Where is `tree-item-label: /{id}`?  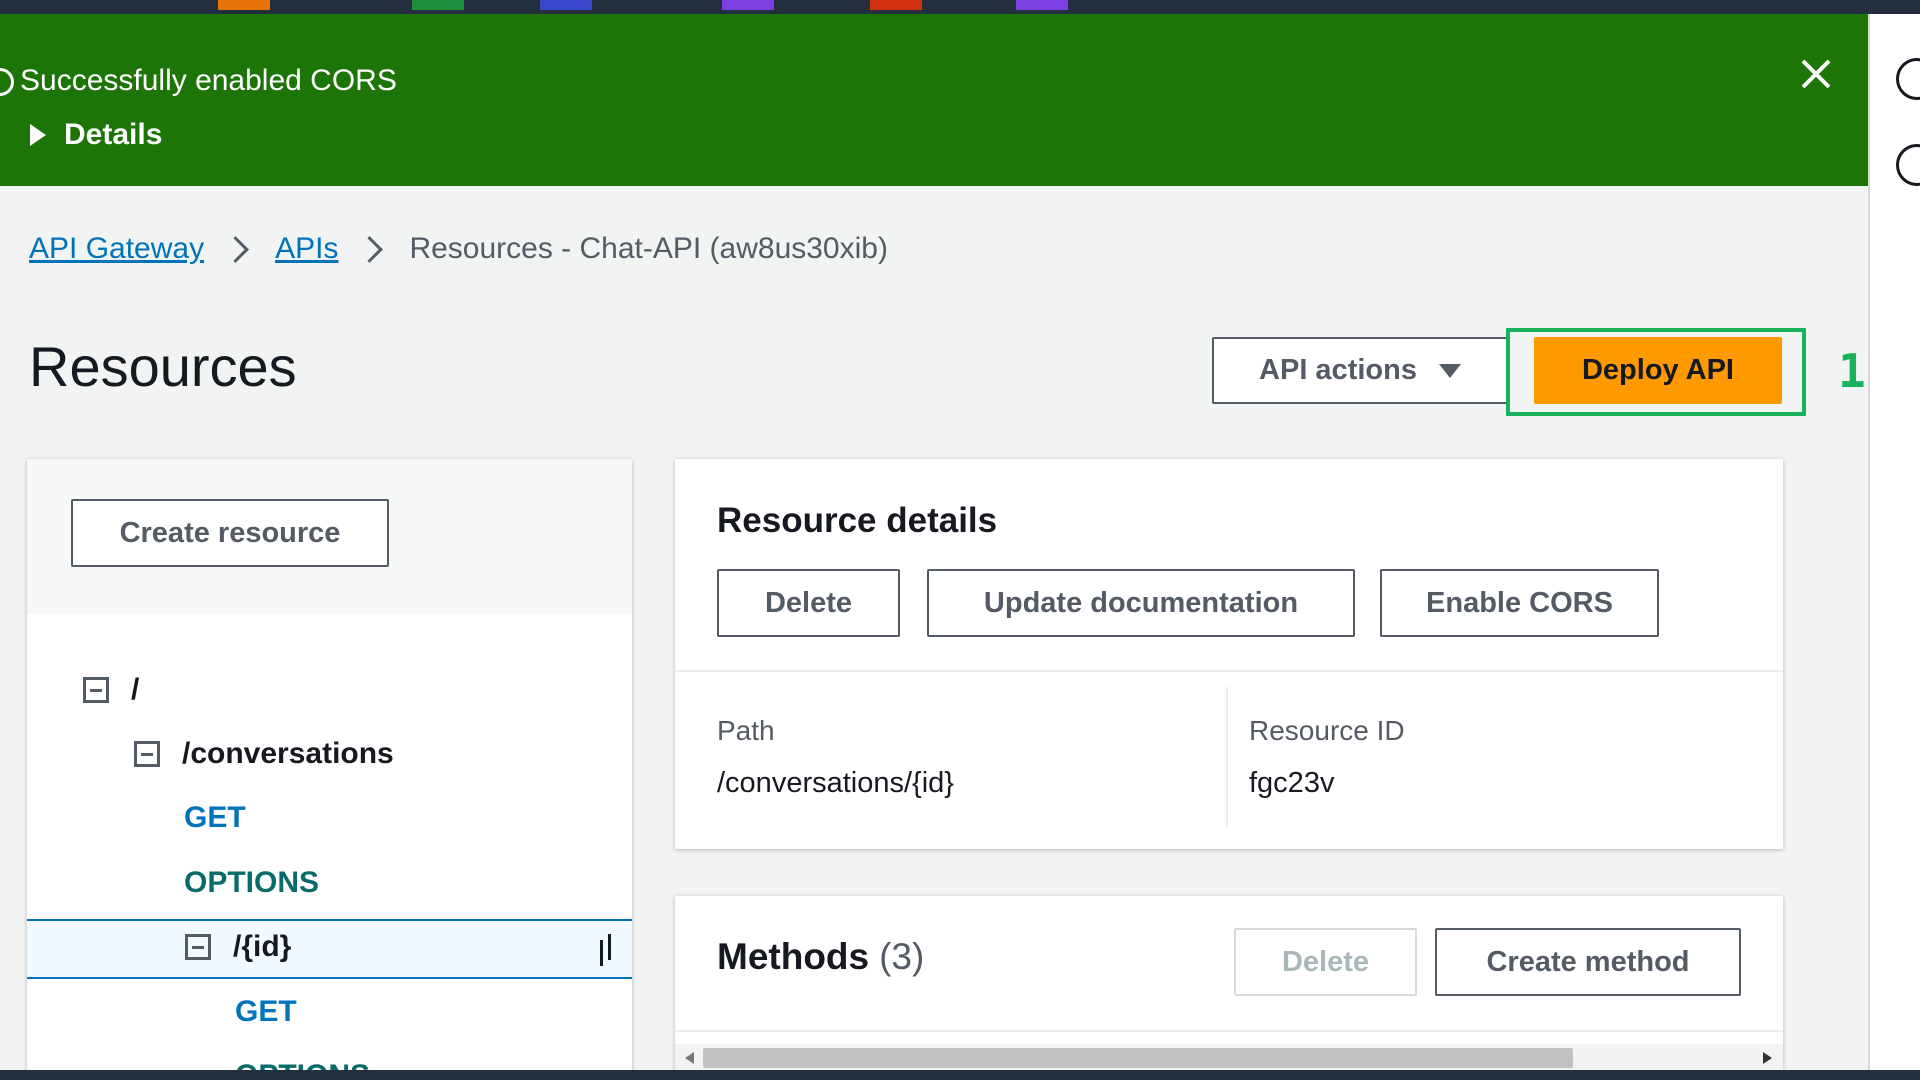 tree-item-label: /{id} is located at coordinates (262, 946).